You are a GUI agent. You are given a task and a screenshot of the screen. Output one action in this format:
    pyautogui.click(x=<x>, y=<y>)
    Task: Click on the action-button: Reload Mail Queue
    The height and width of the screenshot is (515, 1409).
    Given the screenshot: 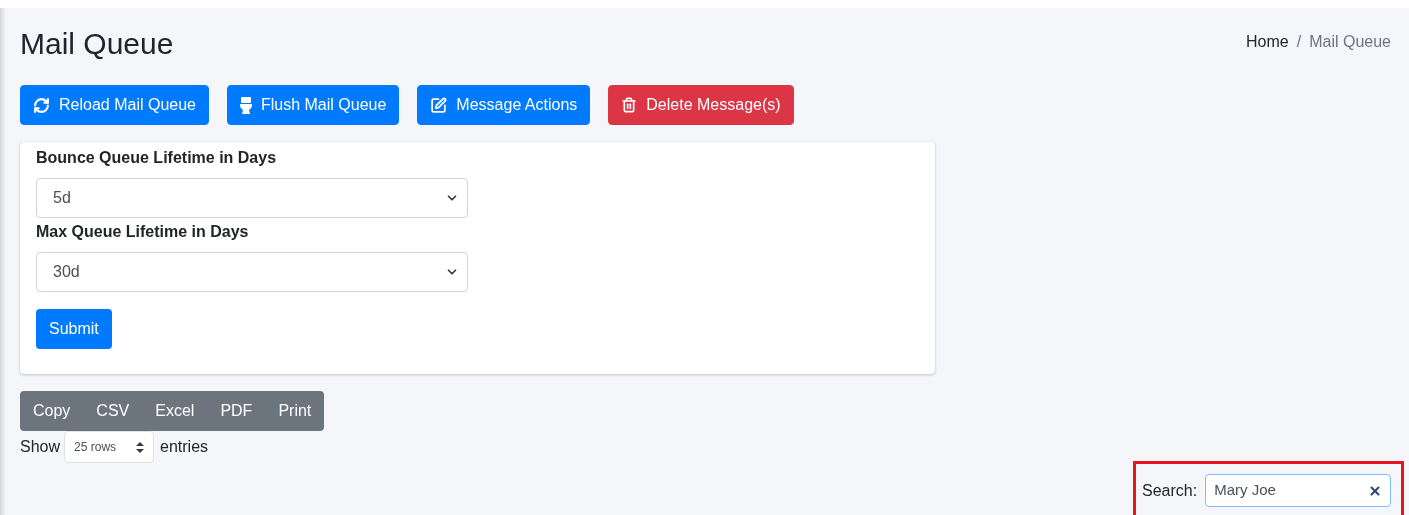 What is the action you would take?
    pyautogui.click(x=114, y=105)
    